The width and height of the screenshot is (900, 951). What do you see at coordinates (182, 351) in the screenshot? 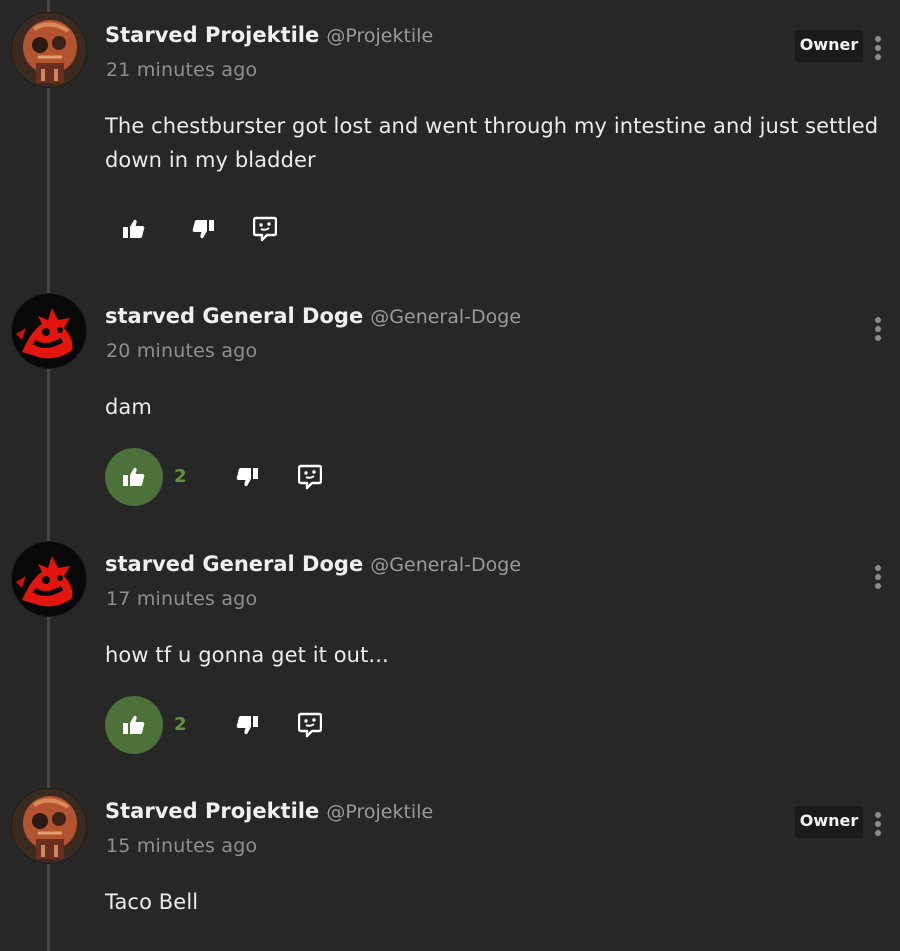
I see `comment-timestamp: 20 minutes ago` at bounding box center [182, 351].